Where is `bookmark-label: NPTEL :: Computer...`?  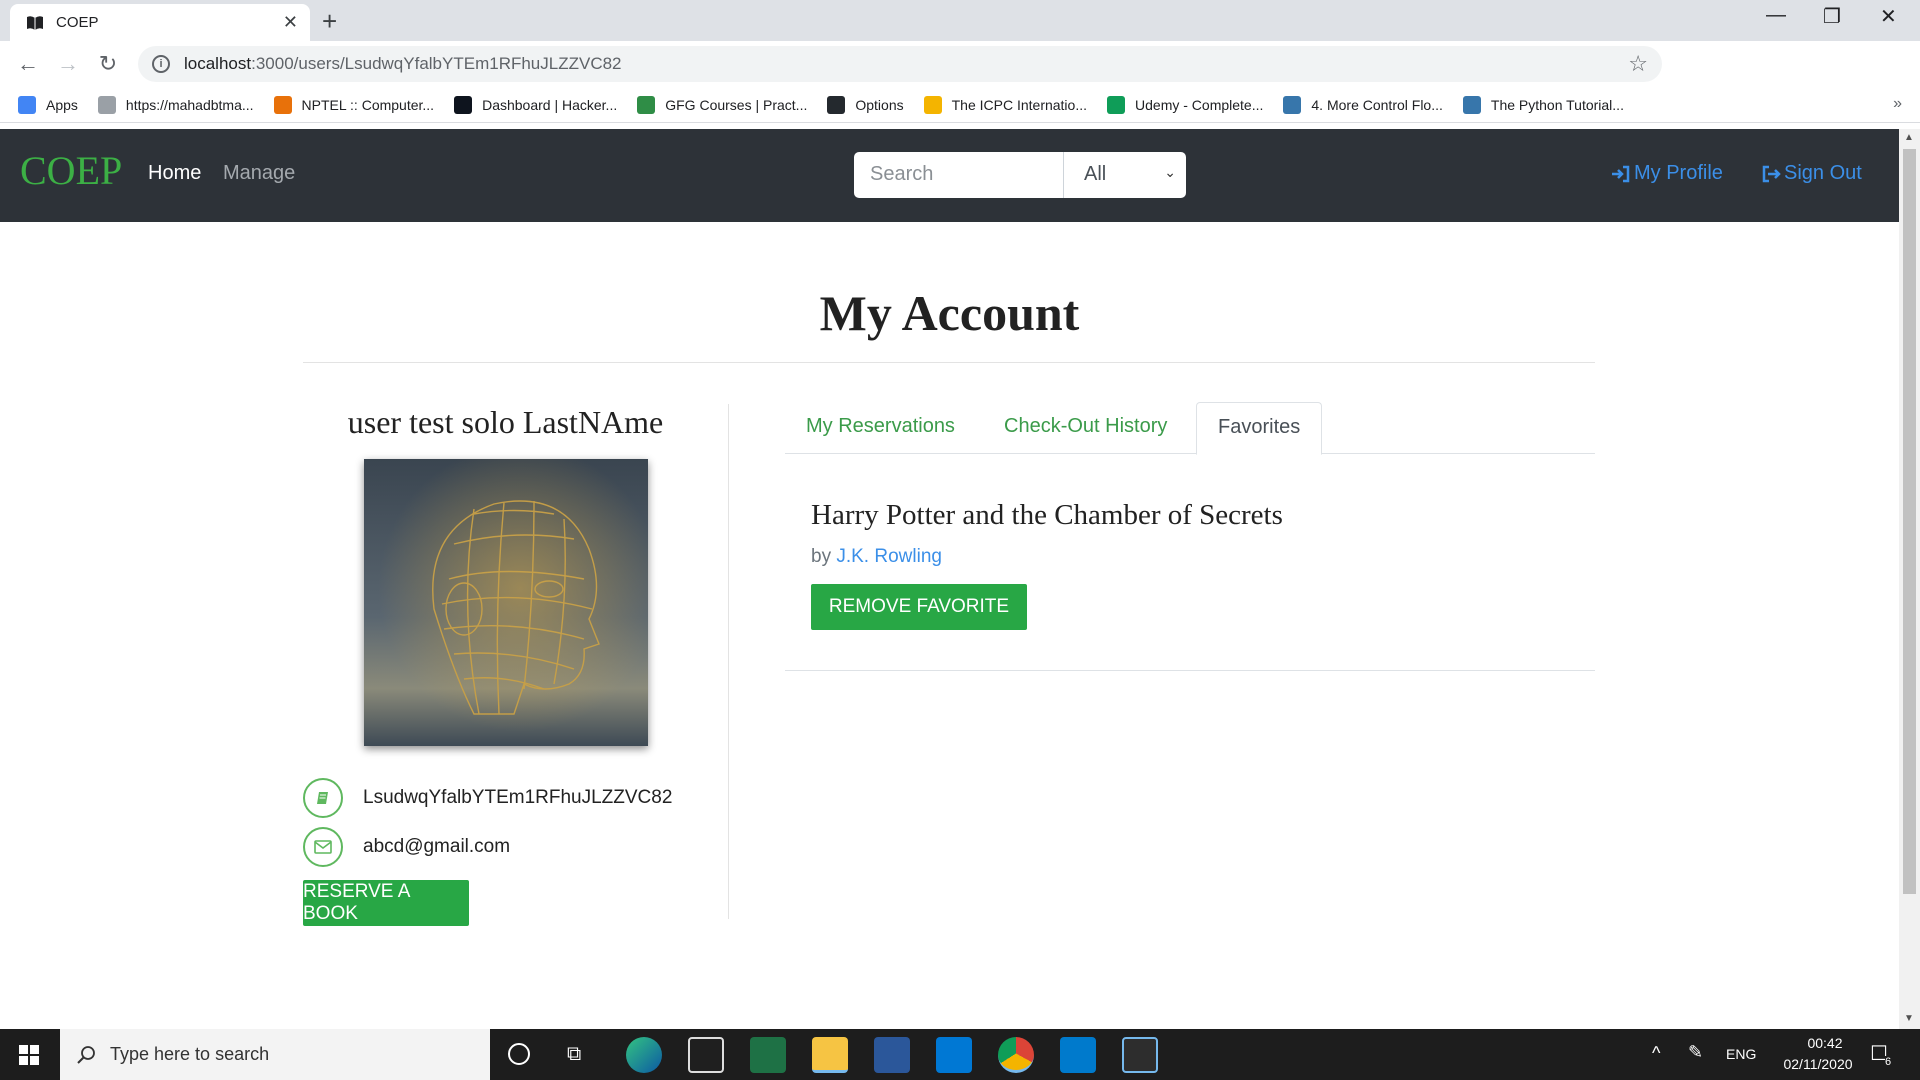 bookmark-label: NPTEL :: Computer... is located at coordinates (368, 104).